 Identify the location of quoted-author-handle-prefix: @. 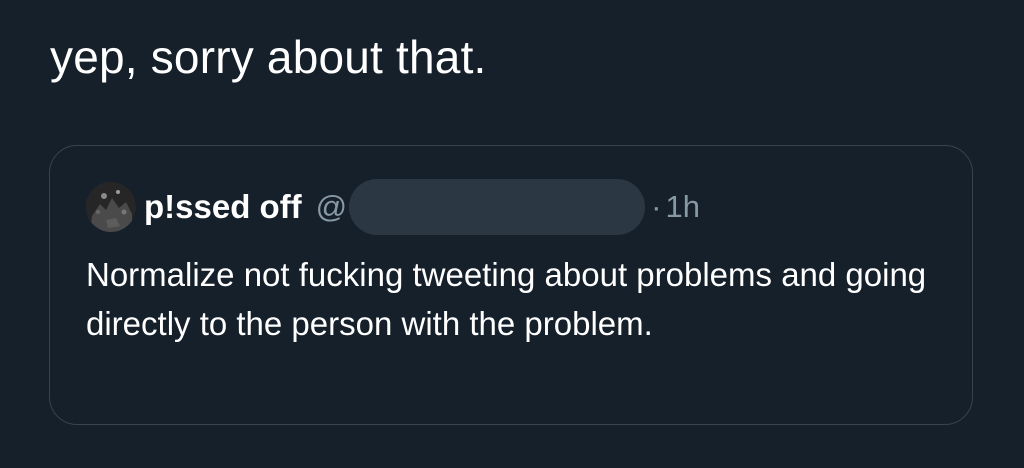
(331, 206).